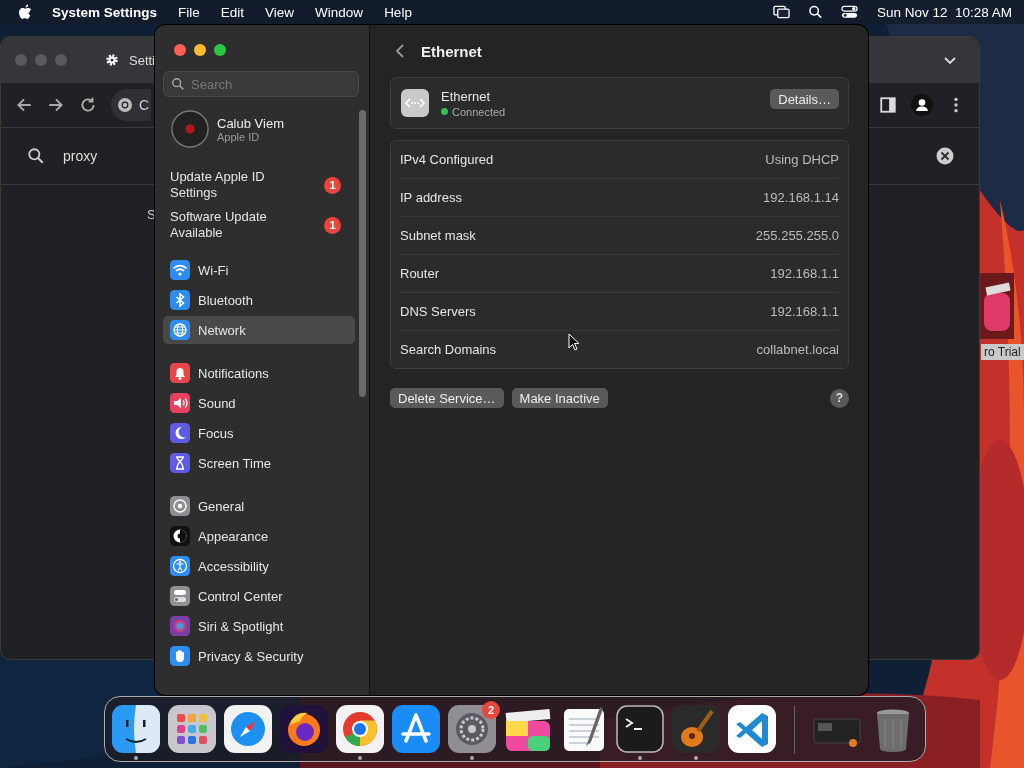 Image resolution: width=1024 pixels, height=768 pixels. What do you see at coordinates (259, 330) in the screenshot?
I see `sidebar-item: Network` at bounding box center [259, 330].